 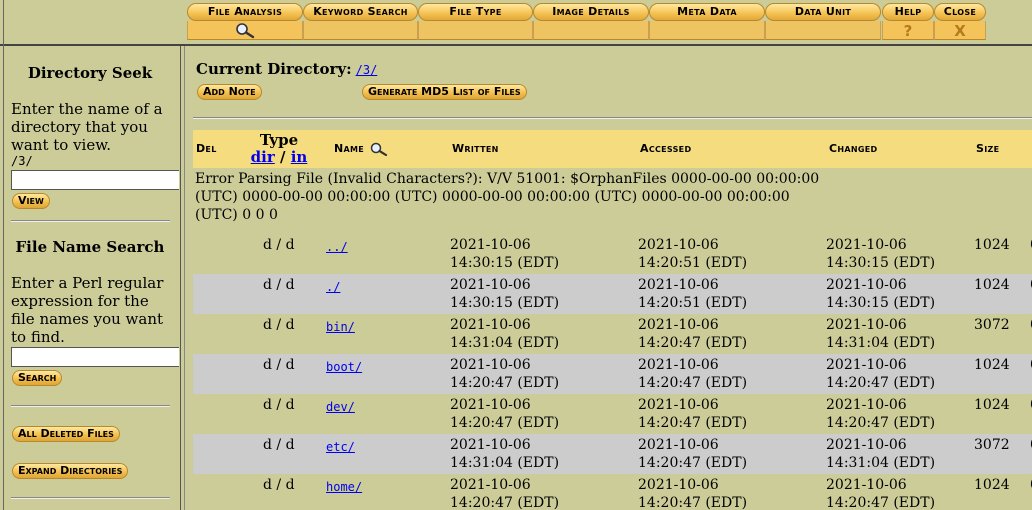 What do you see at coordinates (823, 12) in the screenshot?
I see `tab-data-unit-label: Data Unit` at bounding box center [823, 12].